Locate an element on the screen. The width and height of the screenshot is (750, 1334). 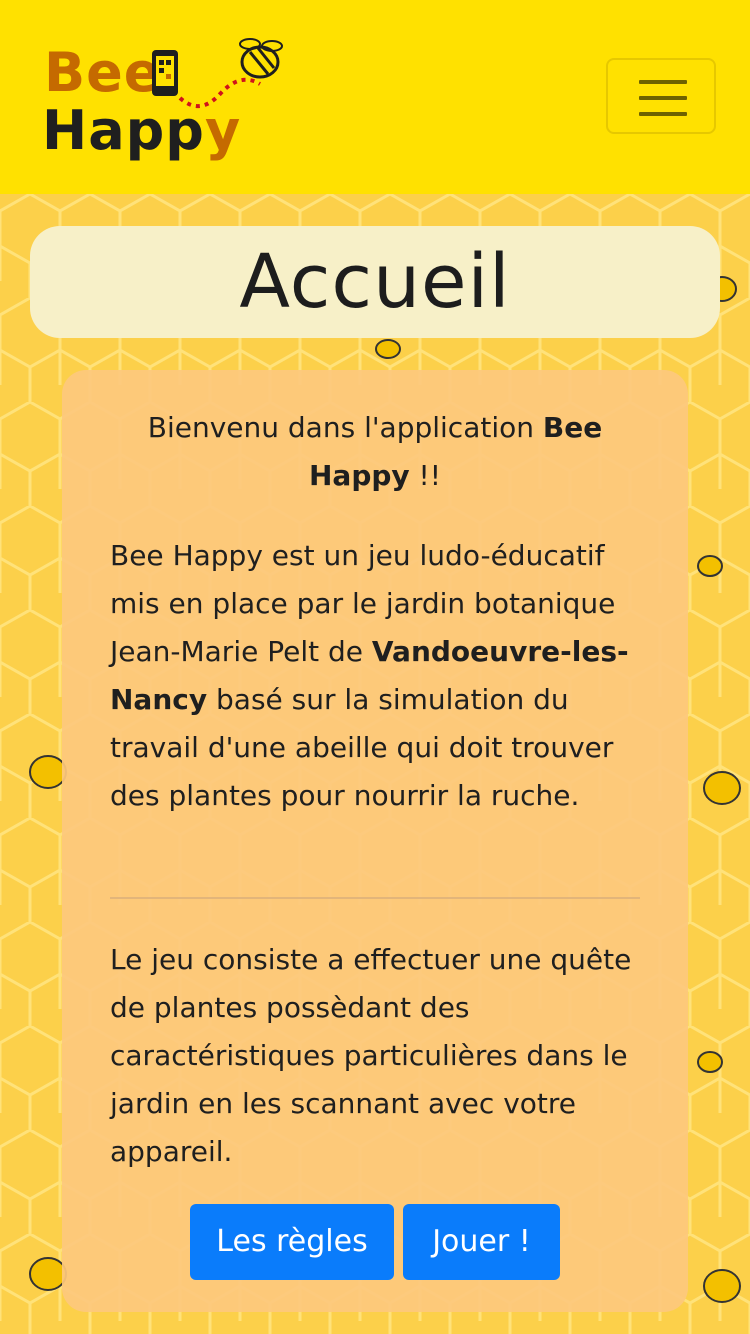
page-title-card: Accueil is located at coordinates (375, 282).